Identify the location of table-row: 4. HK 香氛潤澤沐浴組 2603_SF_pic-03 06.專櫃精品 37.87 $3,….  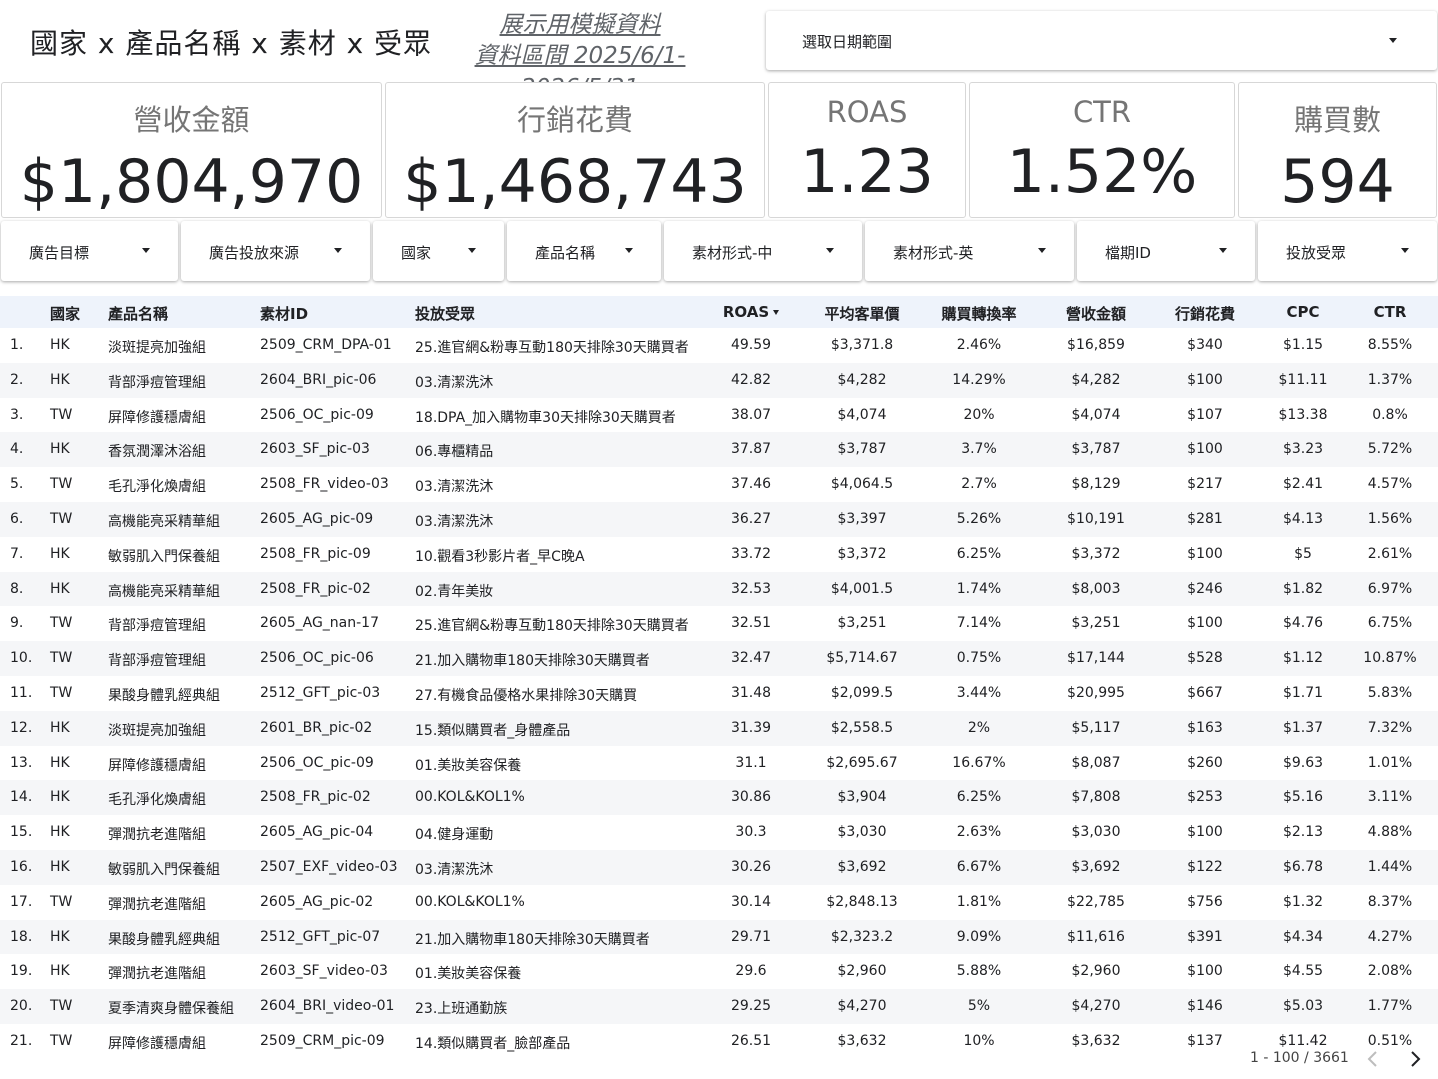
(719, 450).